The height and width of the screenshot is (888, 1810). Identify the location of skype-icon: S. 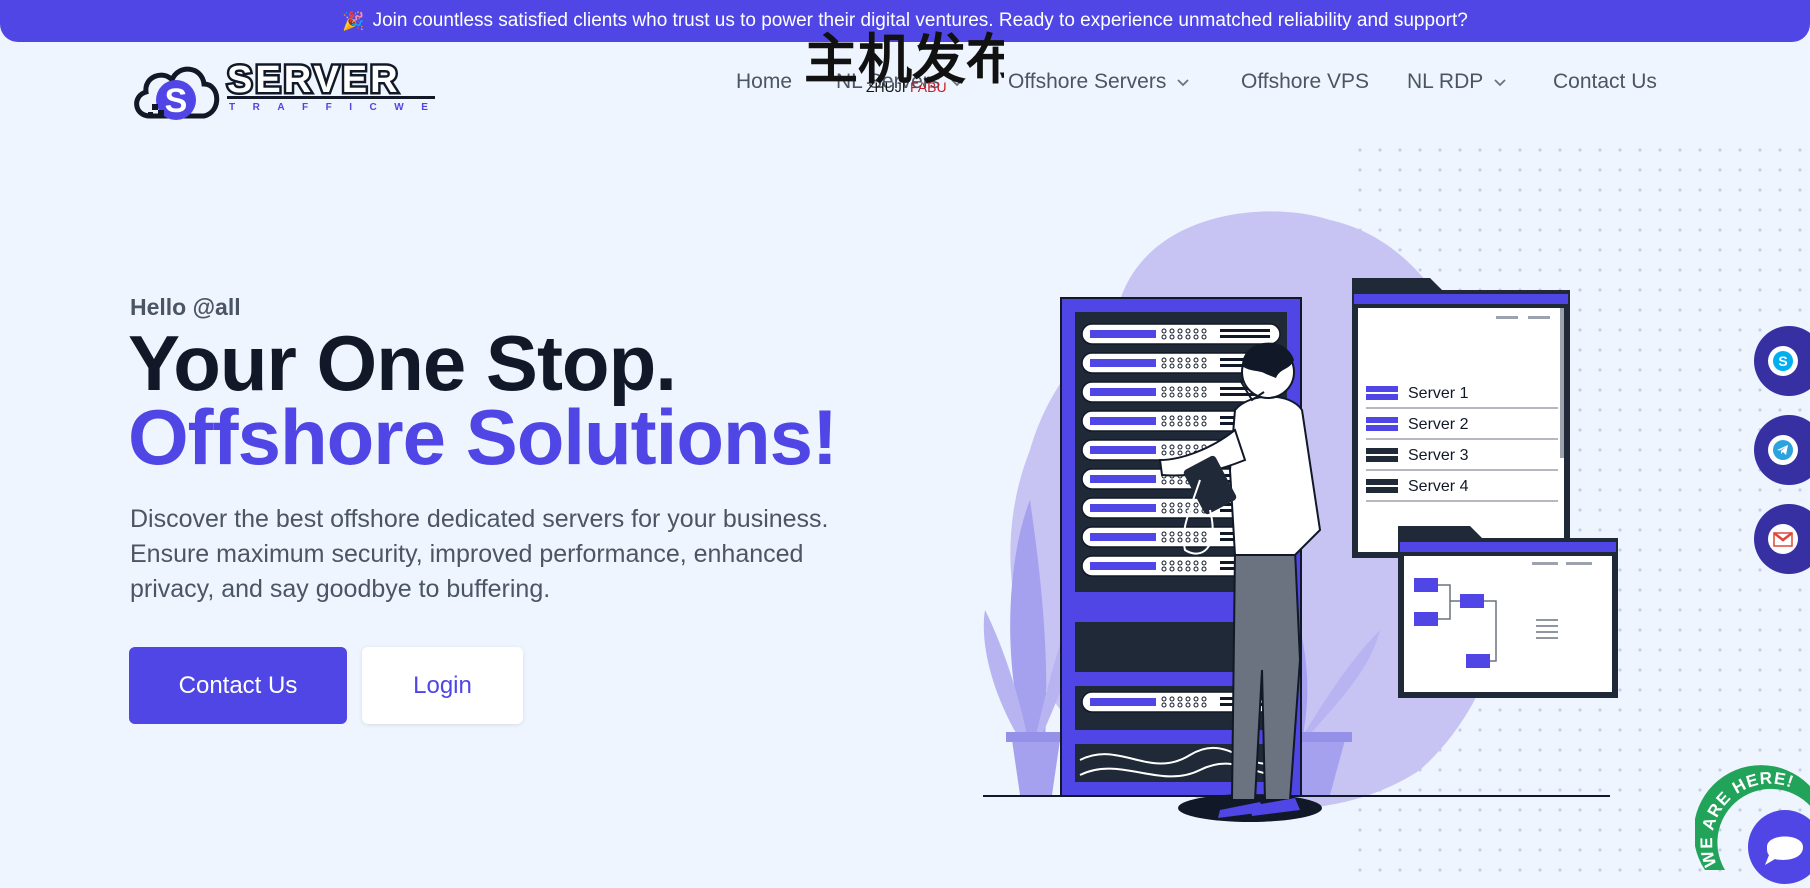
(1783, 361).